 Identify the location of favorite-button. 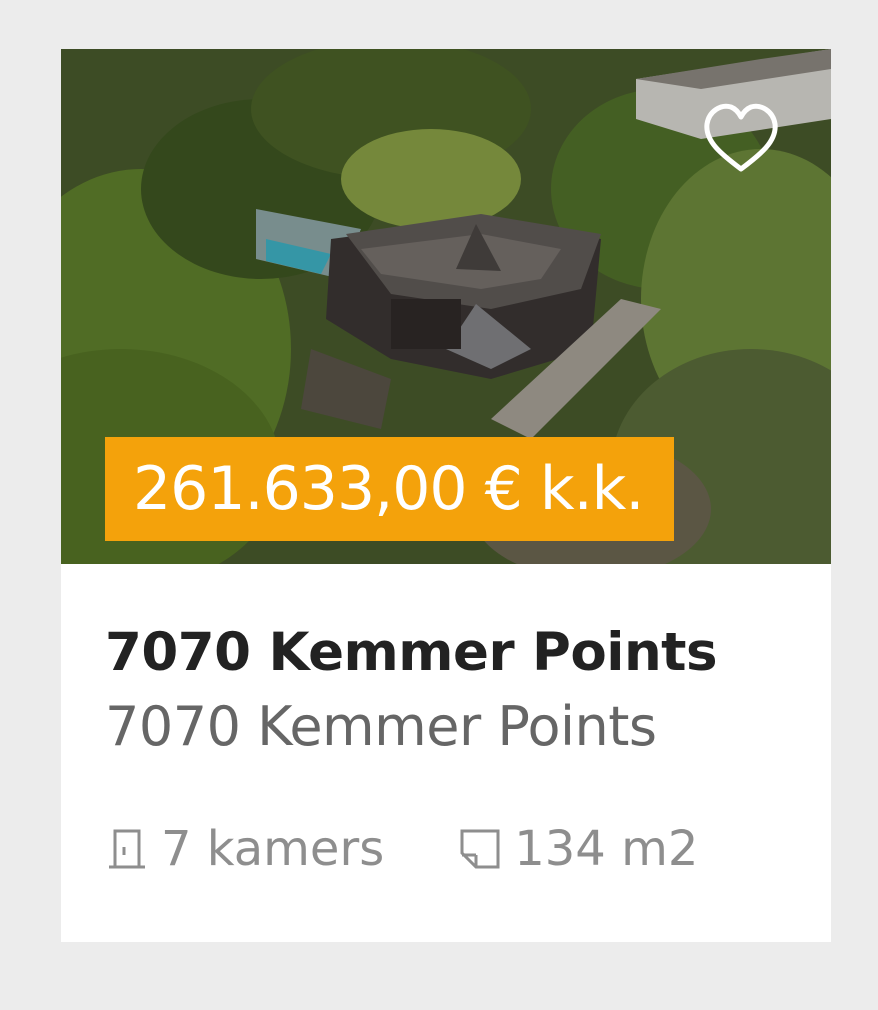
(741, 139).